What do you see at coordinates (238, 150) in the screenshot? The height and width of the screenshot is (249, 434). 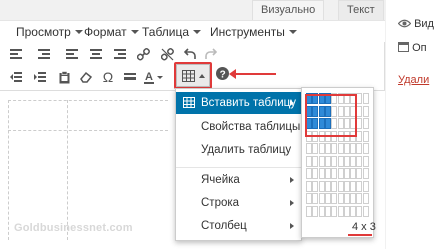 I see `menu-delete-table: Удалить таблицу` at bounding box center [238, 150].